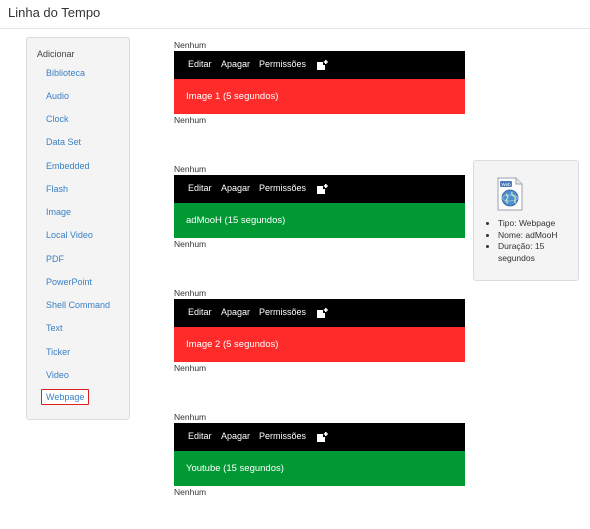  Describe the element at coordinates (540, 224) in the screenshot. I see `media-type: Tipo: Webpage` at that location.